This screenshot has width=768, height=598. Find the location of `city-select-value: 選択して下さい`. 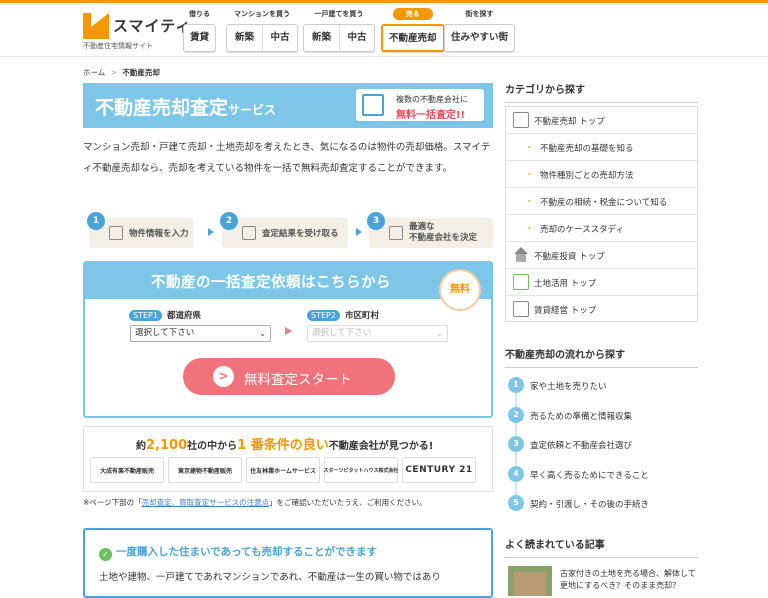

city-select-value: 選択して下さい is located at coordinates (342, 333).